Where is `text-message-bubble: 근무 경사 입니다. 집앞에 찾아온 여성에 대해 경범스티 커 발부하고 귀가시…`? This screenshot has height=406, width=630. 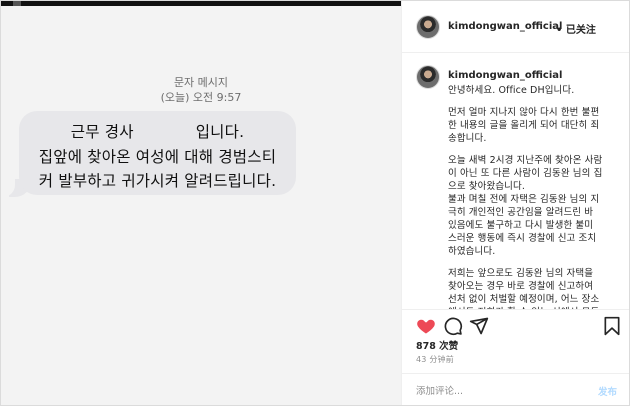
text-message-bubble: 근무 경사 입니다. 집앞에 찾아온 여성에 대해 경범스티 커 발부하고 귀가시… is located at coordinates (157, 153).